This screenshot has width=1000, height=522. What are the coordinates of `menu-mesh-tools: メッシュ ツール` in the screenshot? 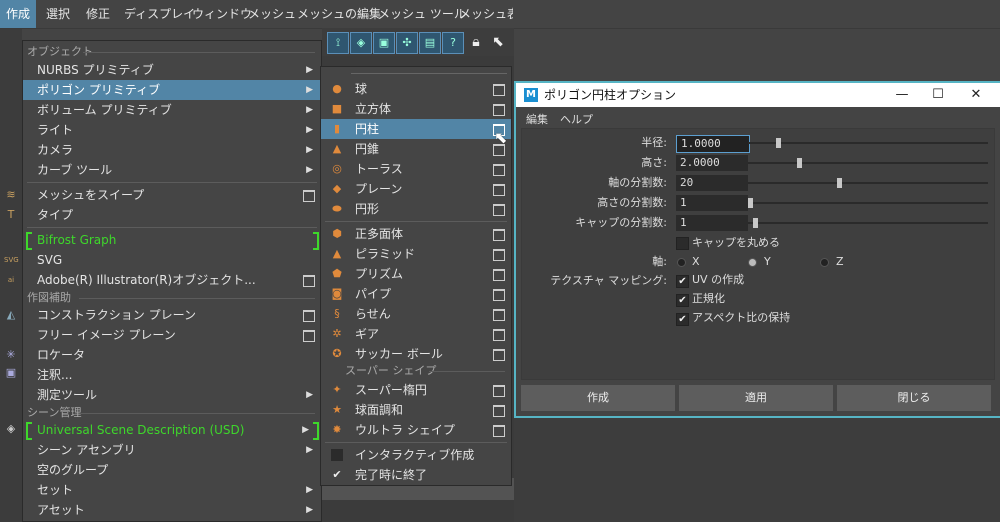 It's located at (422, 14).